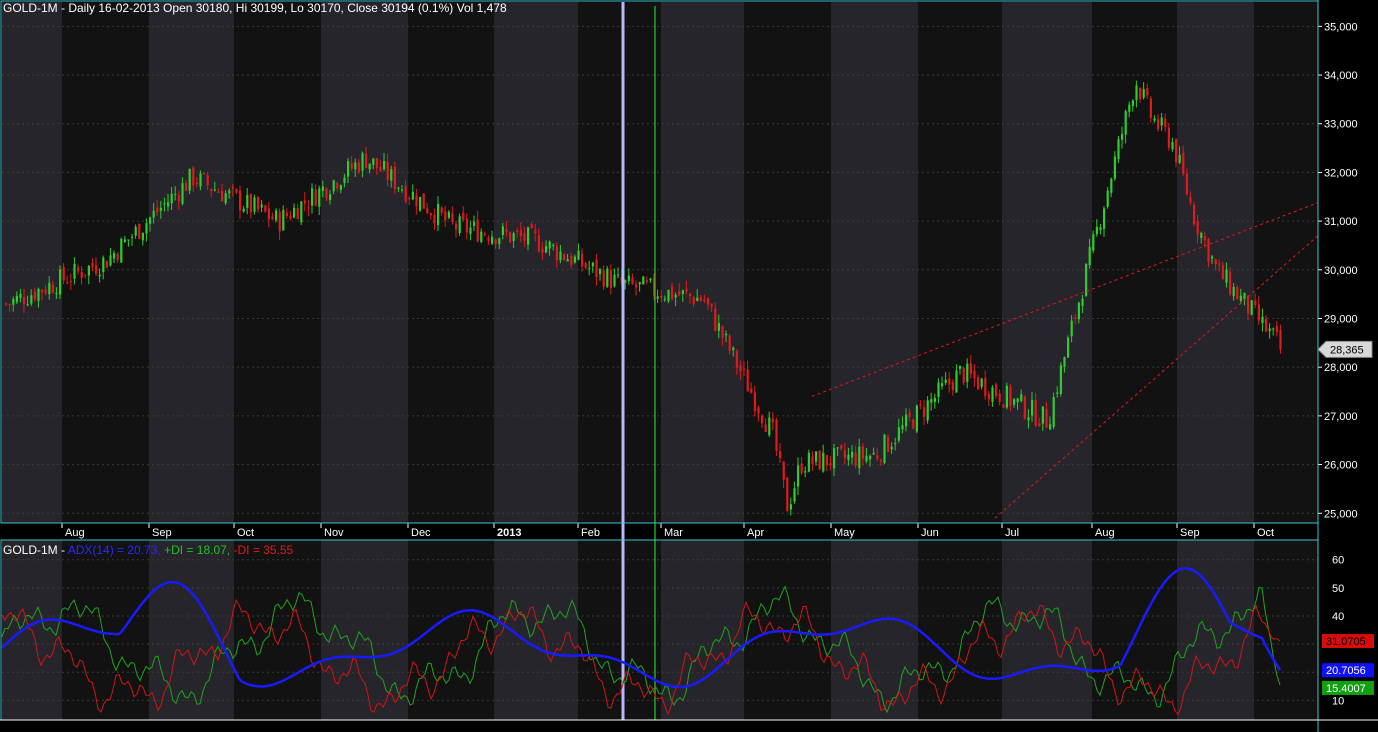 This screenshot has width=1378, height=732. Describe the element at coordinates (1341, 368) in the screenshot. I see `price-tick-label: 28,000` at that location.